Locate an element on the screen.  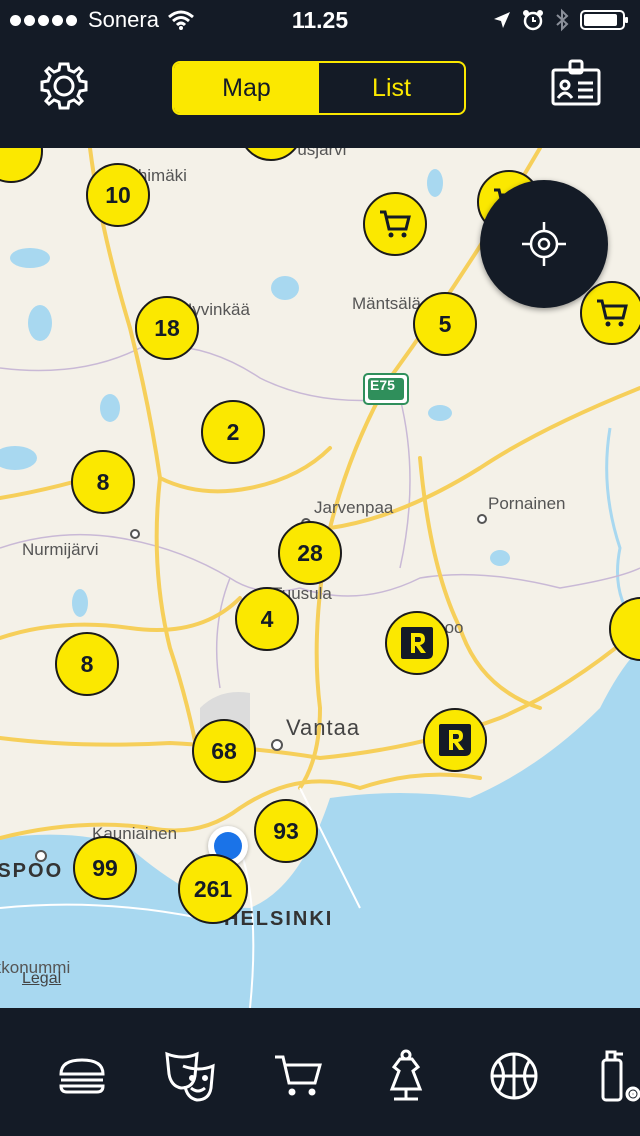
basketball-icon is located at coordinates (514, 1076).